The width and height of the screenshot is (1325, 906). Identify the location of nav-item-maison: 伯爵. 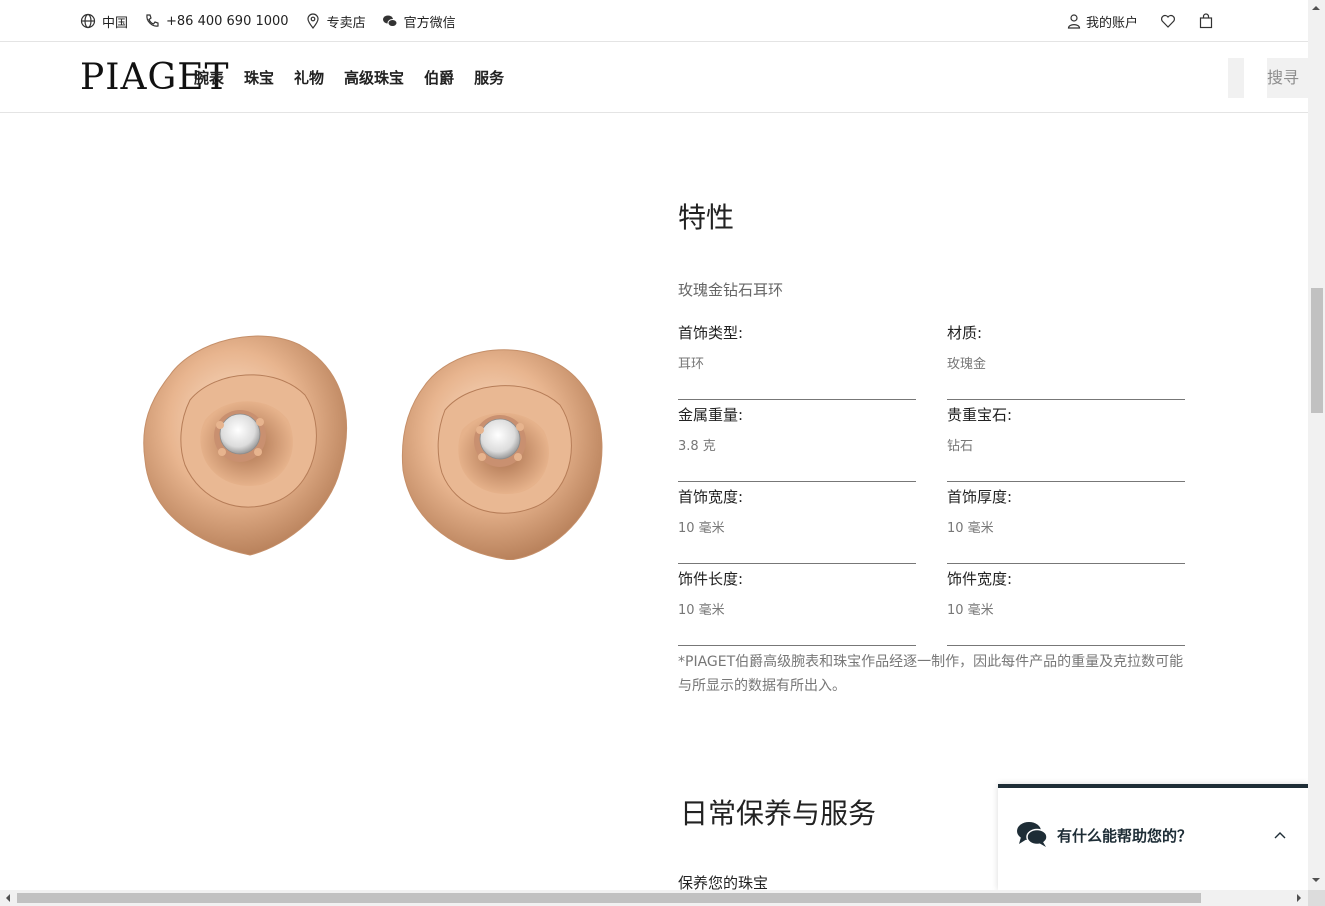
(439, 77).